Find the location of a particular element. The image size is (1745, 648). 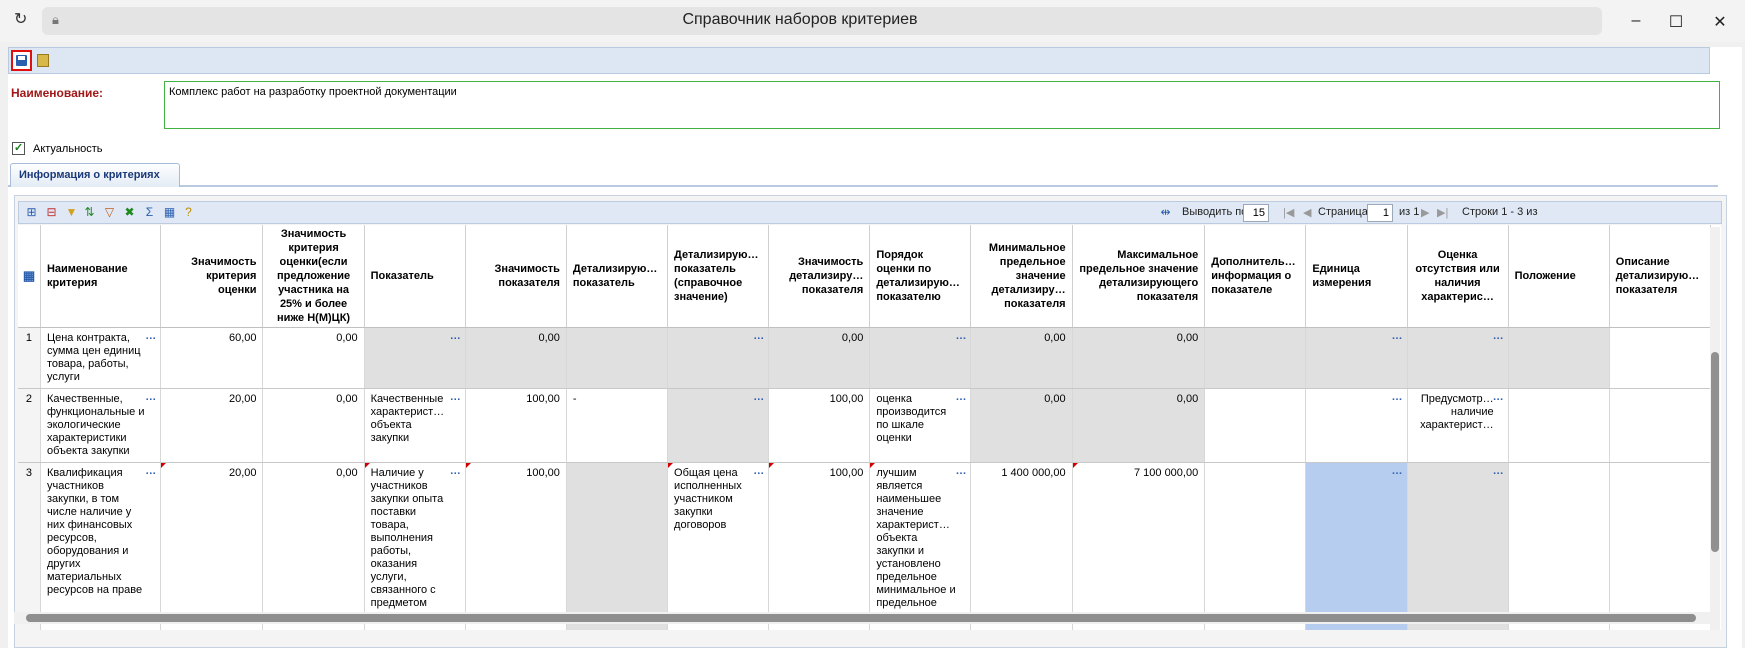

column-header: Значимость критерия оценки is located at coordinates (212, 276).